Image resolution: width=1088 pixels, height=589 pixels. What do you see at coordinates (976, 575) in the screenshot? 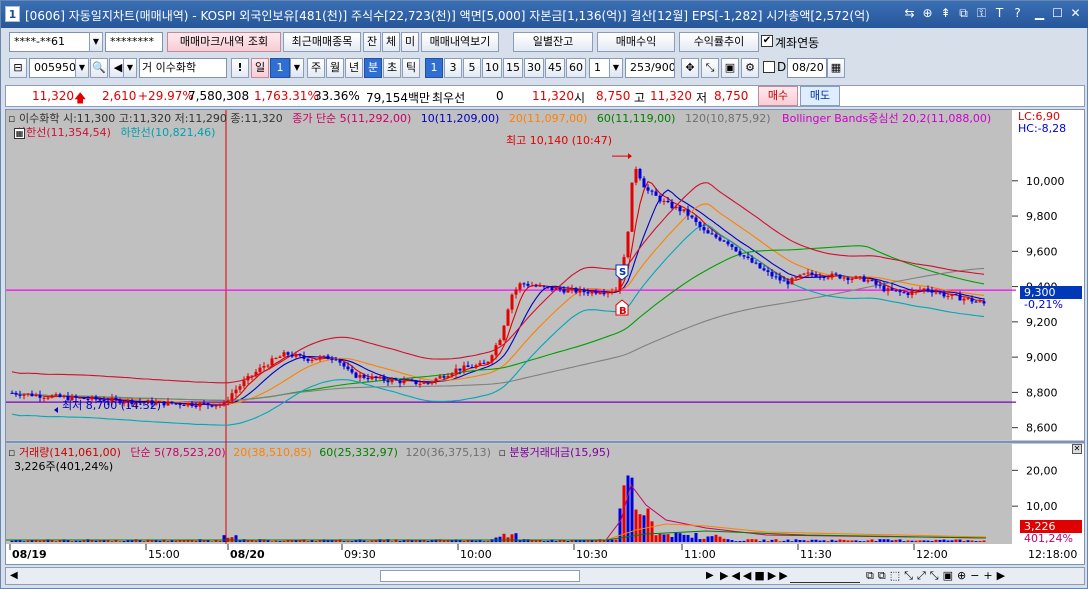
I see `zoom-out-icon: −` at bounding box center [976, 575].